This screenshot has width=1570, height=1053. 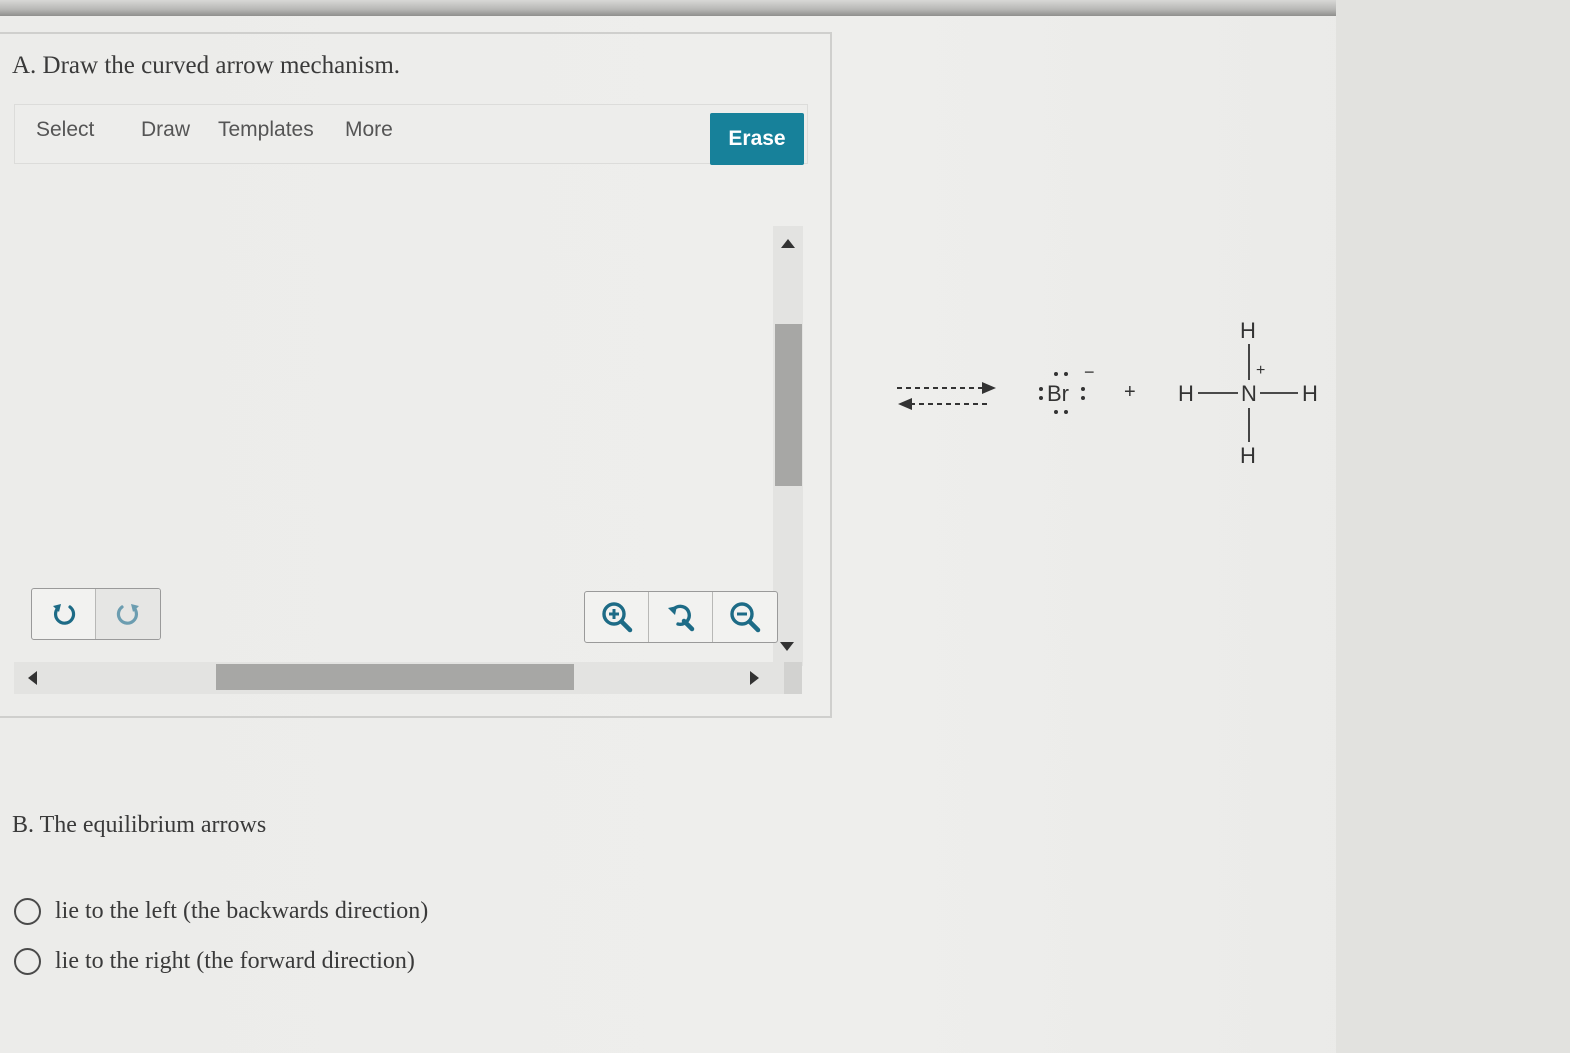 I want to click on horizontal-scrollbar, so click(x=408, y=678).